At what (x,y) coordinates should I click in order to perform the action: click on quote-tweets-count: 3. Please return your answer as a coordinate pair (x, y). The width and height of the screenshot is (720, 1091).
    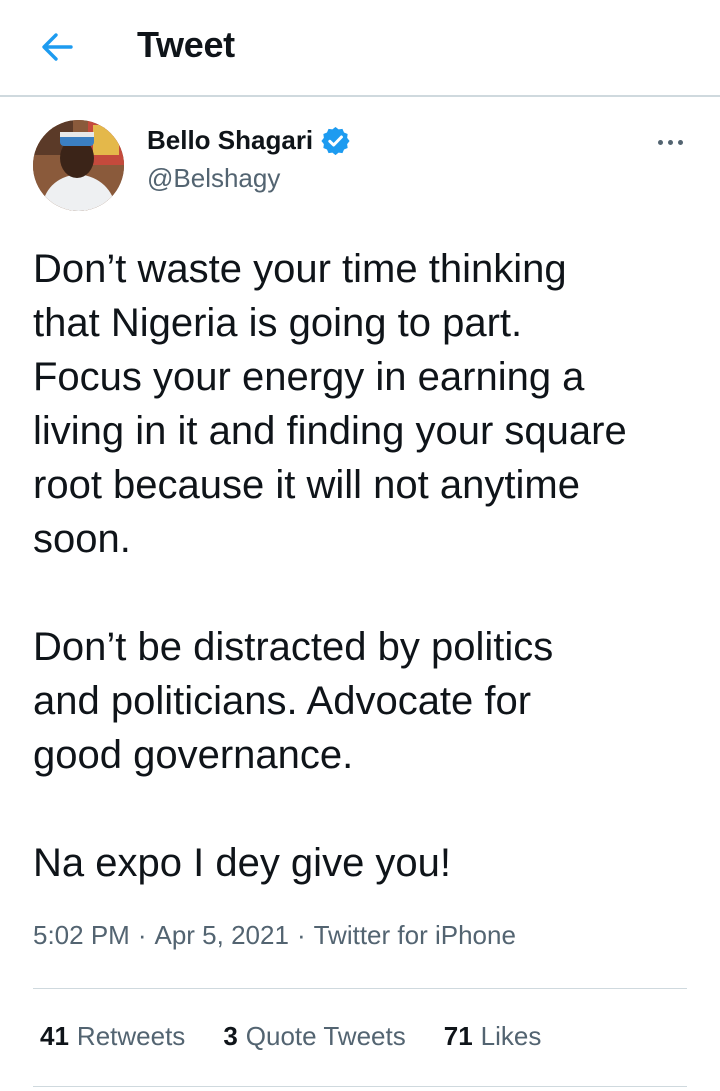
    Looking at the image, I should click on (230, 1036).